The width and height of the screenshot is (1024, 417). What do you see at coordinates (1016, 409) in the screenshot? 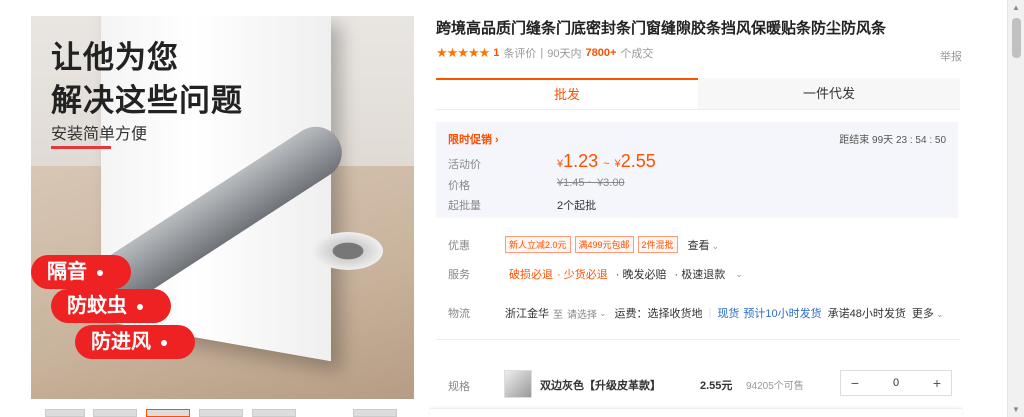
I see `scroll-down-icon: ▼` at bounding box center [1016, 409].